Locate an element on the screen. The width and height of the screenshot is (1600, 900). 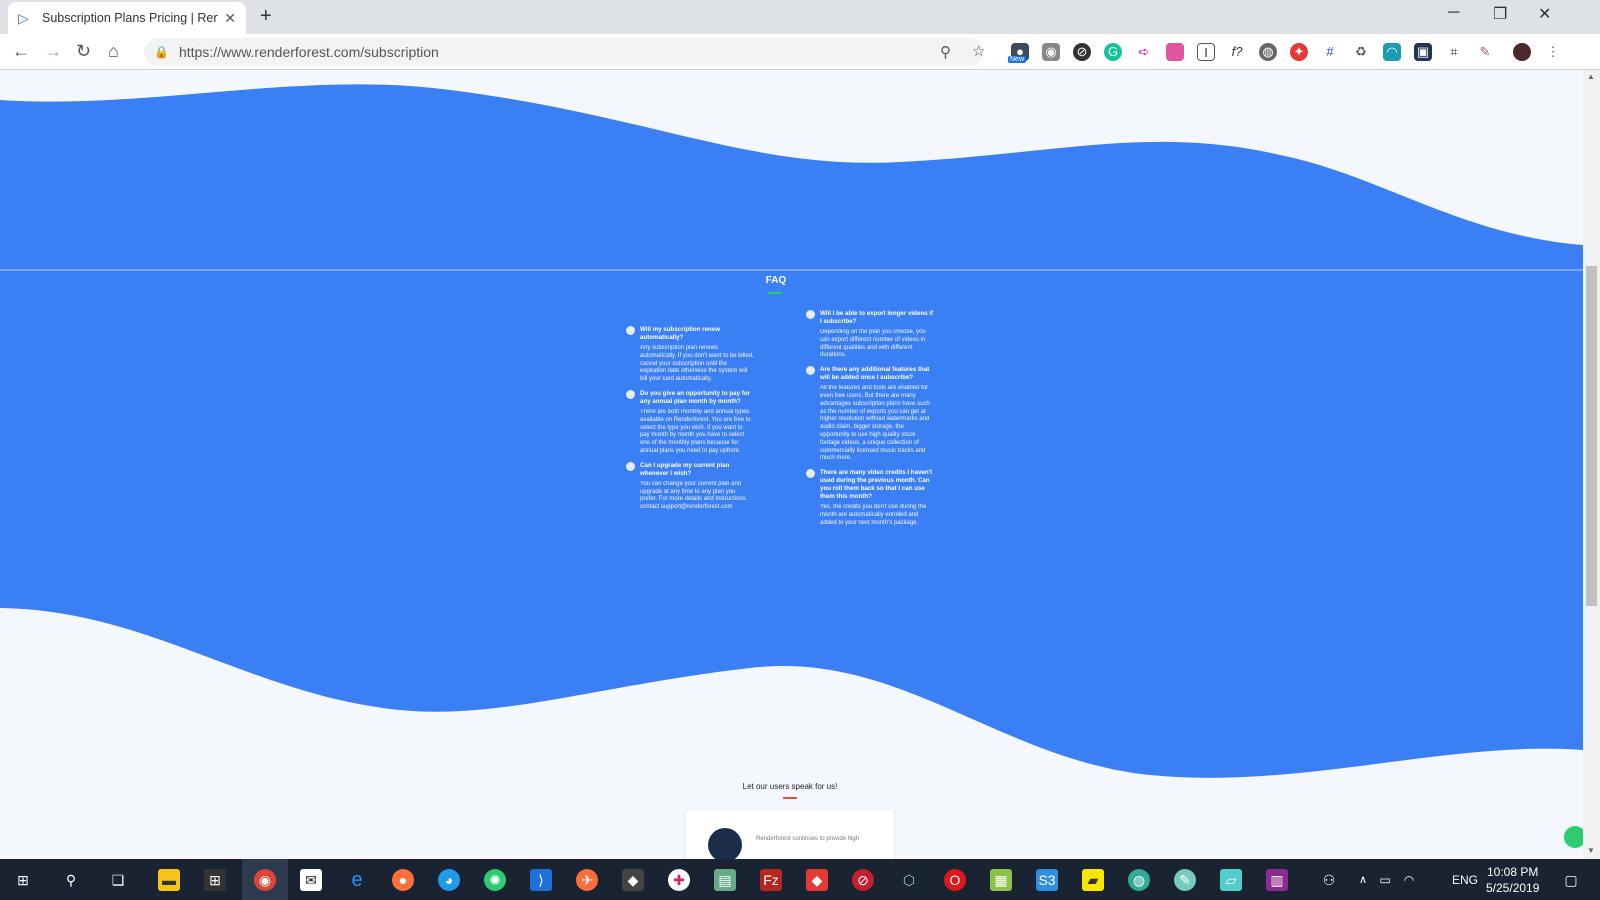
faq-title: FAQ is located at coordinates (776, 280).